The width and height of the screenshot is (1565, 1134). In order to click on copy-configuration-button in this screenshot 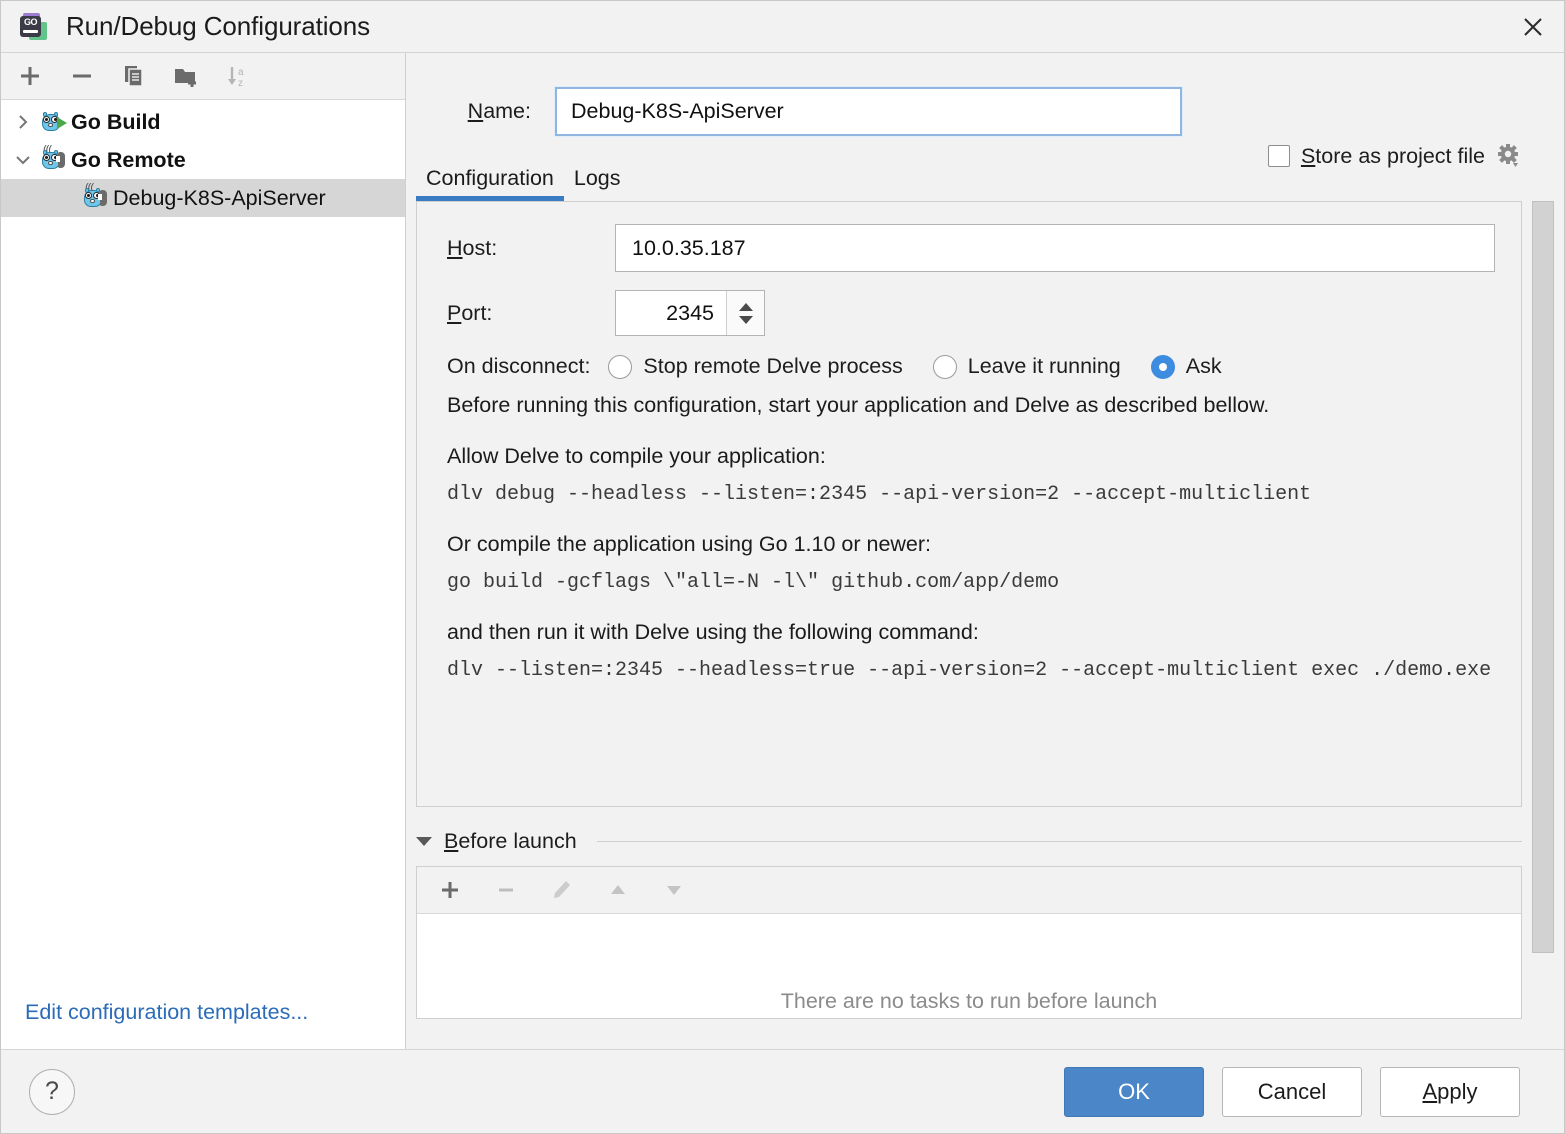, I will do `click(134, 76)`.